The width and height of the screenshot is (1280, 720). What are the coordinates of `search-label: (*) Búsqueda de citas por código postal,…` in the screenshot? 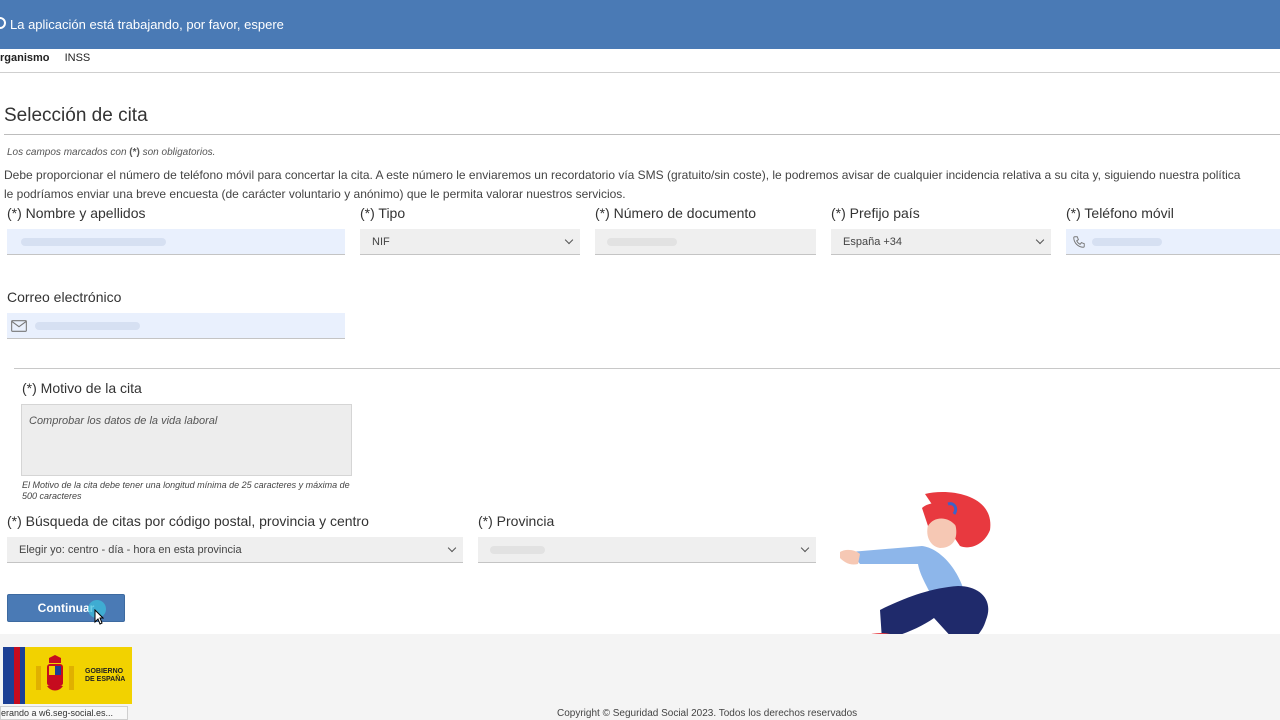 It's located at (188, 521).